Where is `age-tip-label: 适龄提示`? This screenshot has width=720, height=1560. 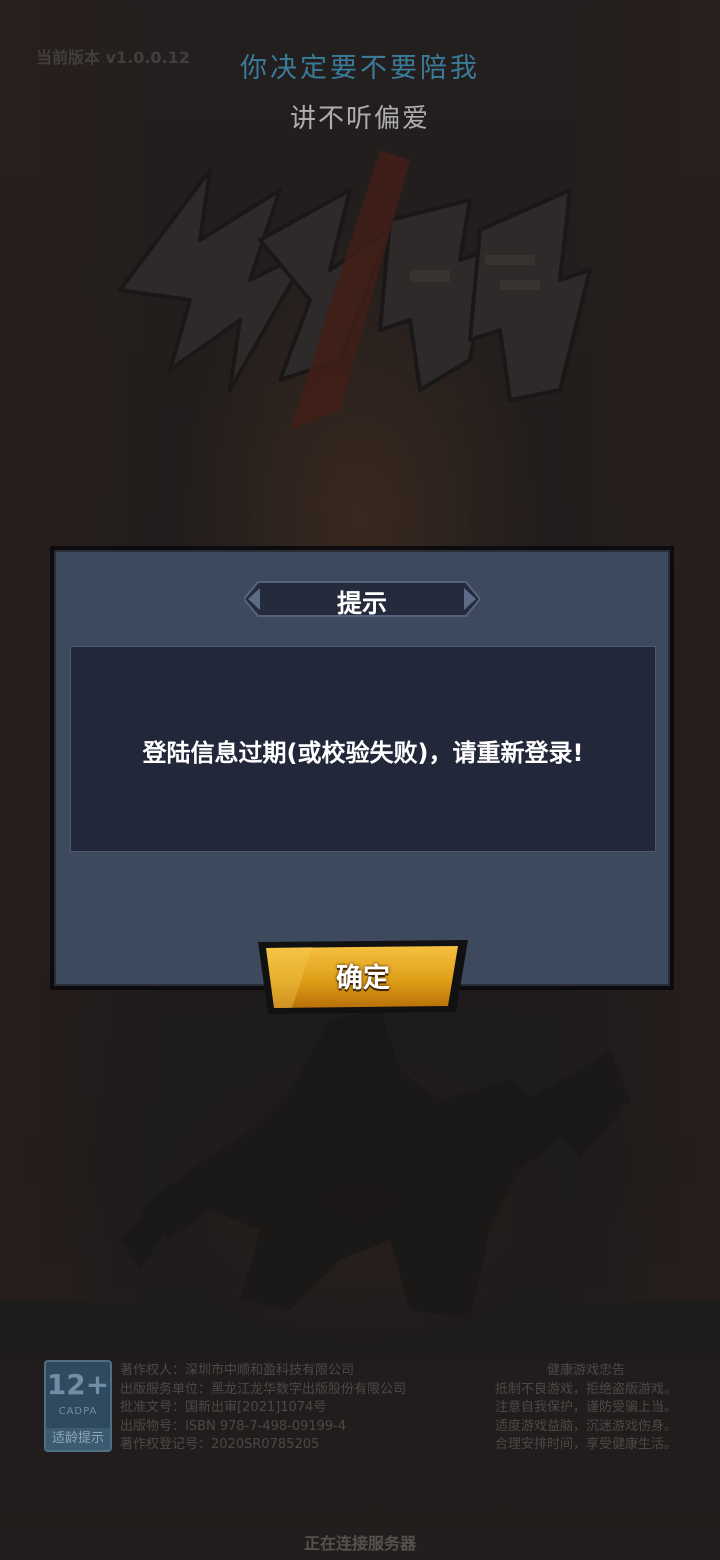 age-tip-label: 适龄提示 is located at coordinates (78, 1439).